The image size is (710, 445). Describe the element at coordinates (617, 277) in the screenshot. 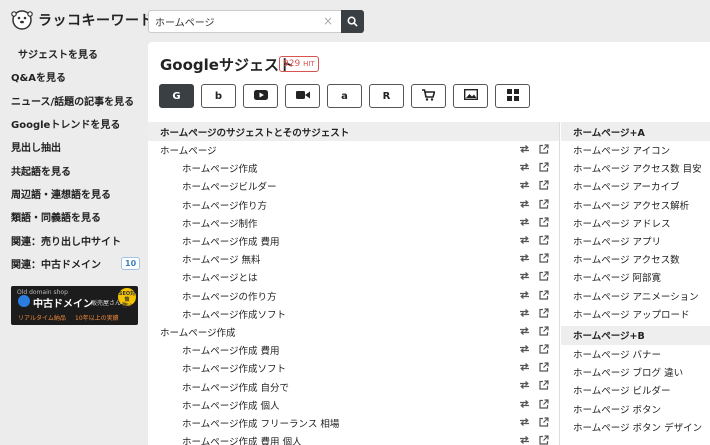

I see `suggest-keyword: ホームページ 阿部寛` at that location.